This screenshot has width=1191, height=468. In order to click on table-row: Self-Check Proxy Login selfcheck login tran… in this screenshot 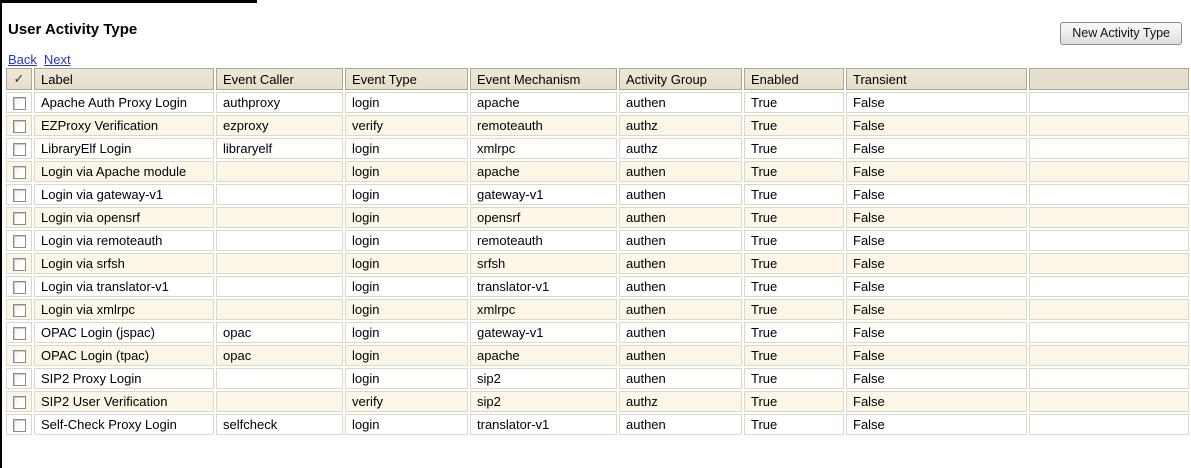, I will do `click(597, 424)`.